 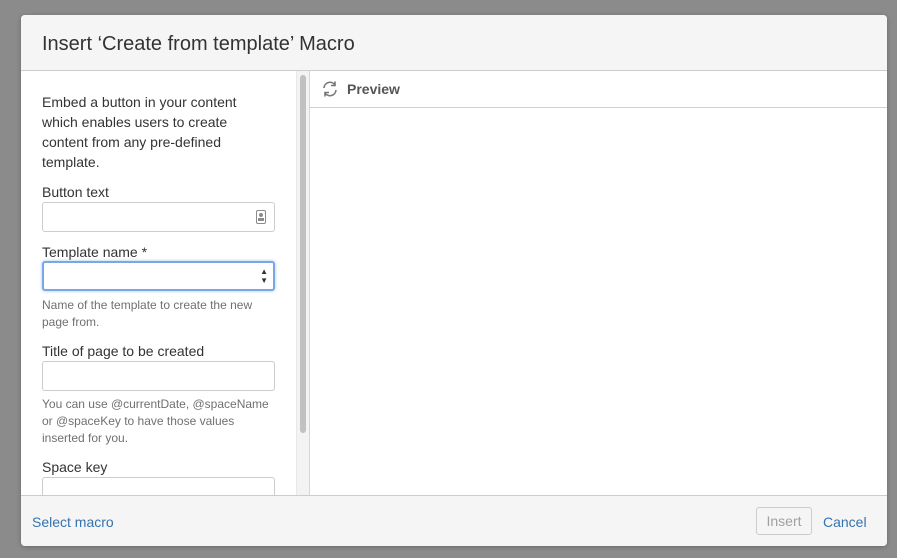 I want to click on contact-card-icon, so click(x=261, y=217).